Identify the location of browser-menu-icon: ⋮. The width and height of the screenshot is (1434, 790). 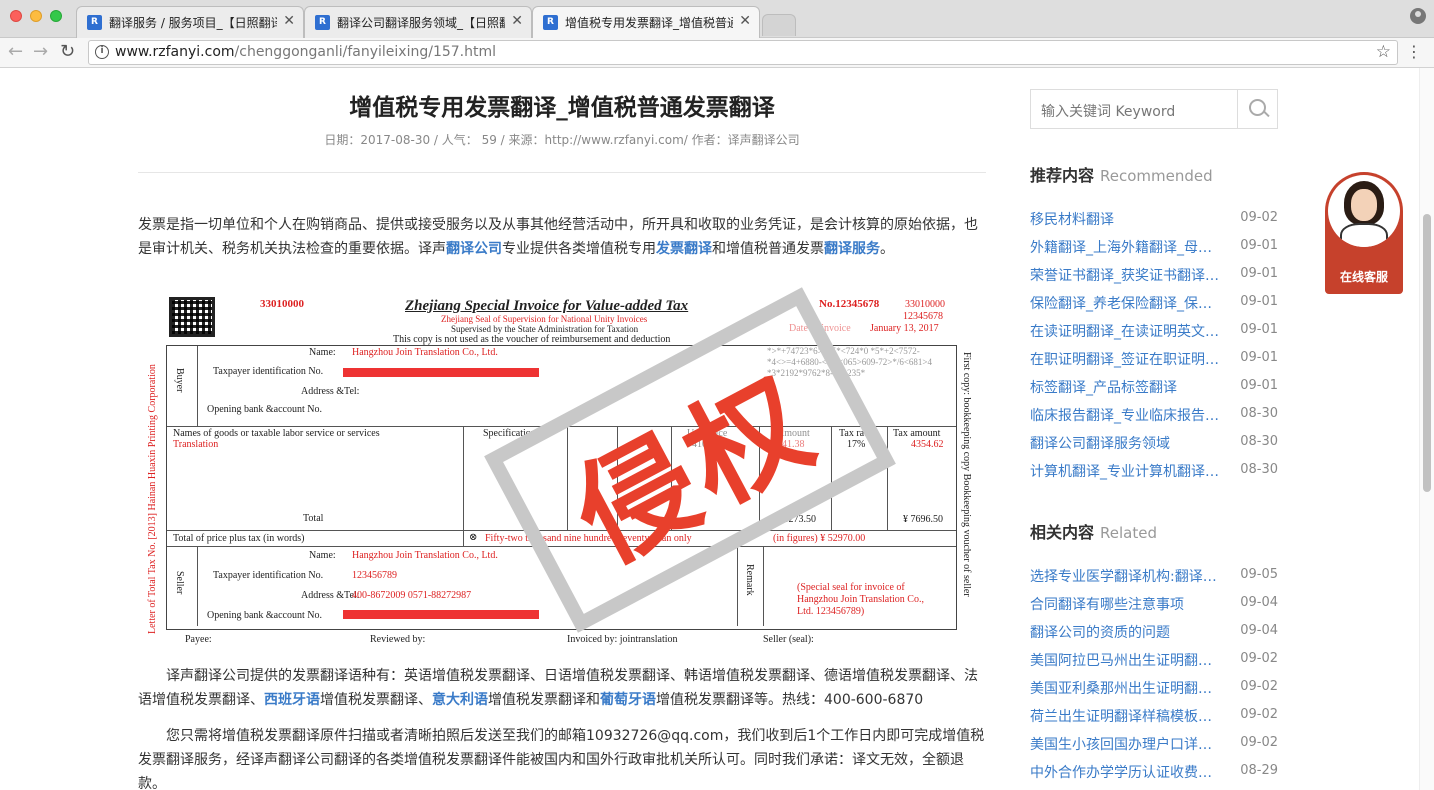
(1414, 52).